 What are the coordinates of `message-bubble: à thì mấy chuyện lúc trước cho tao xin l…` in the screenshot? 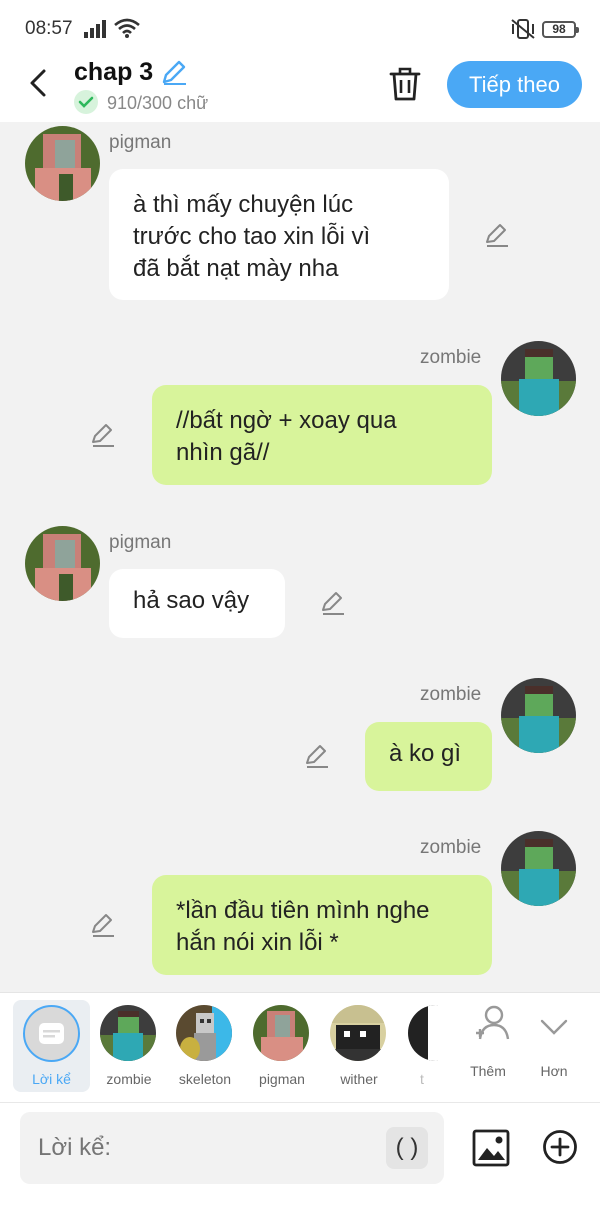 It's located at (279, 234).